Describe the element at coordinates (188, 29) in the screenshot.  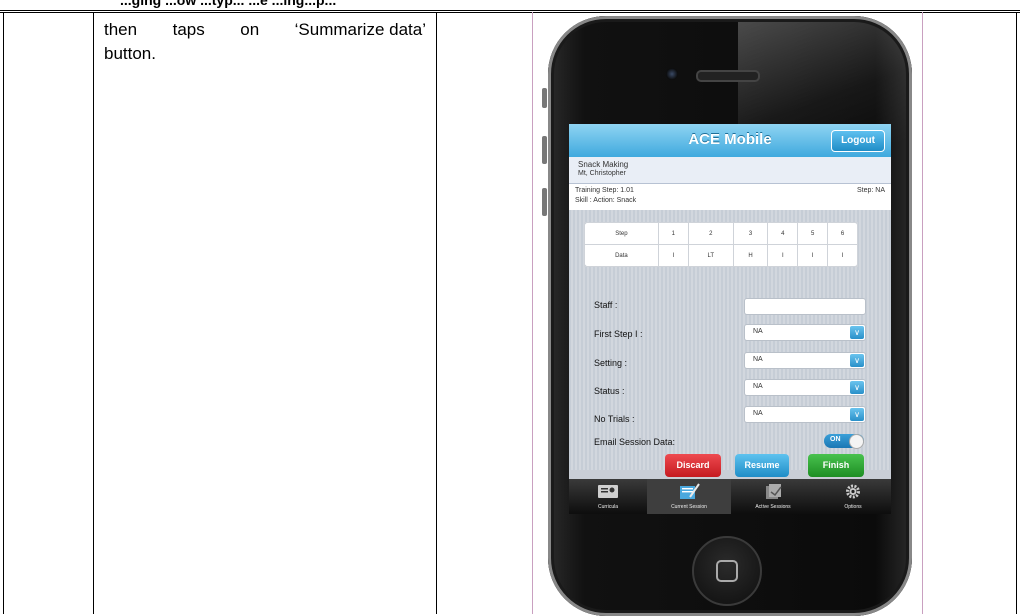
I see `step-word: taps` at that location.